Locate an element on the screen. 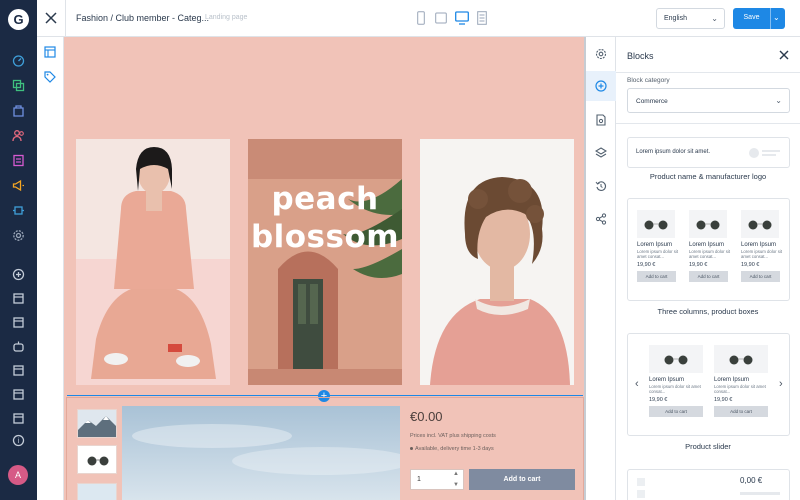  block-caption: Product name & manufacturer logo is located at coordinates (708, 176).